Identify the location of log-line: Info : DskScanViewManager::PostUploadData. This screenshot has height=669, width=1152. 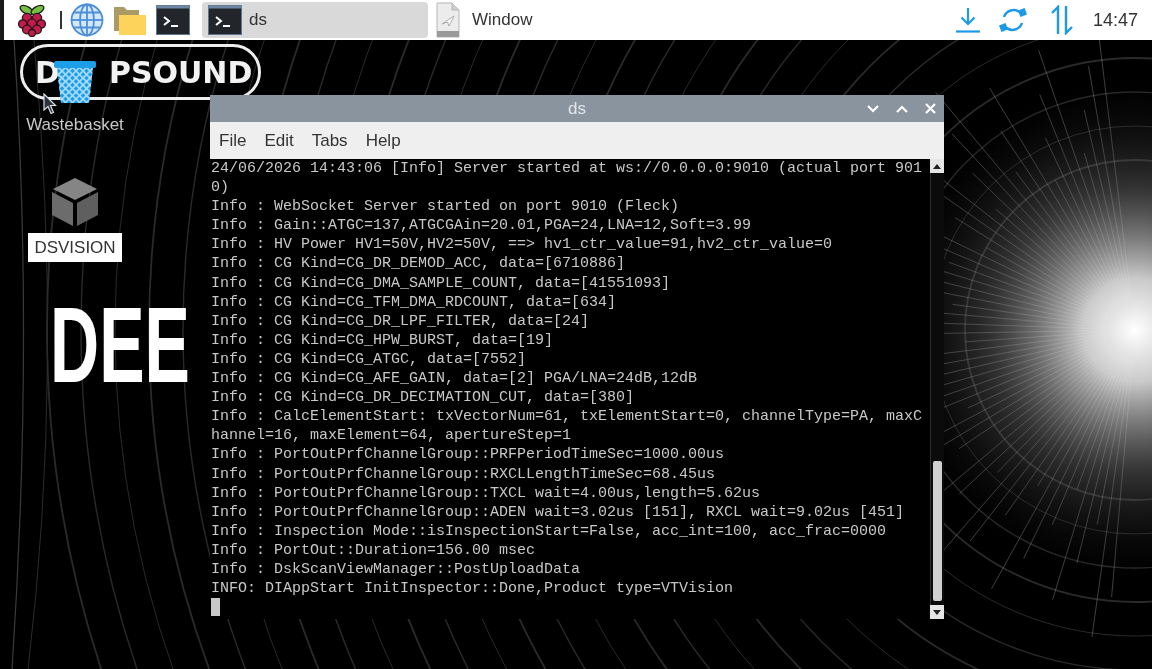
(396, 569).